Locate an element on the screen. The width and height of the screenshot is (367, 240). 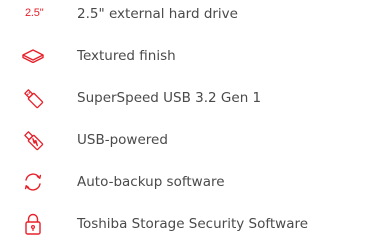
textured-finish-icon is located at coordinates (33, 56).